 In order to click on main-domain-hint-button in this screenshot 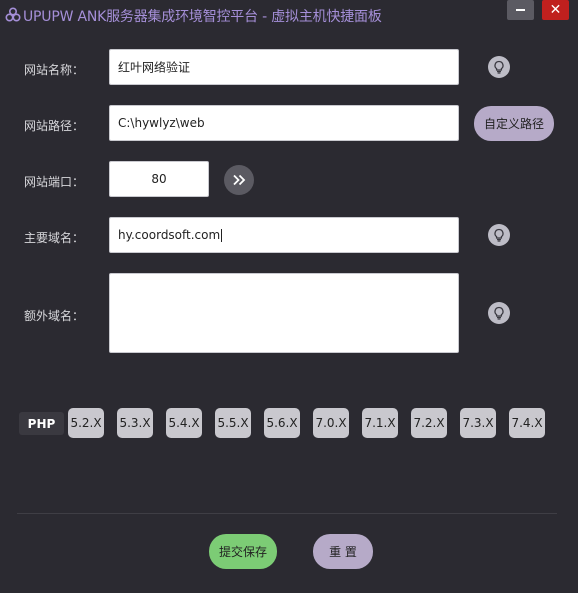, I will do `click(499, 235)`.